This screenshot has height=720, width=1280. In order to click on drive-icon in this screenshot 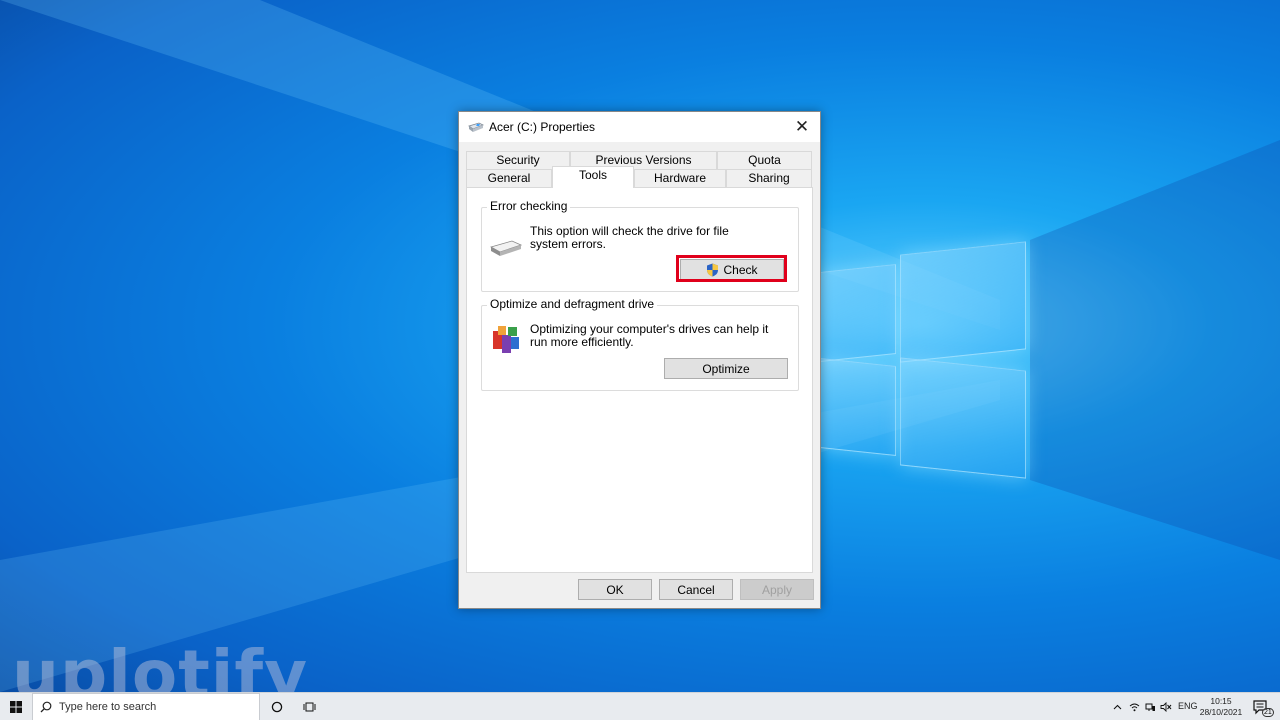, I will do `click(476, 127)`.